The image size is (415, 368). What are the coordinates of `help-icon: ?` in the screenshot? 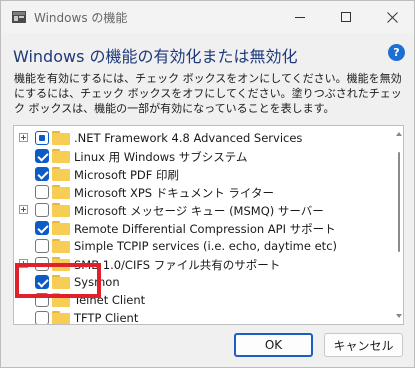 It's located at (396, 52).